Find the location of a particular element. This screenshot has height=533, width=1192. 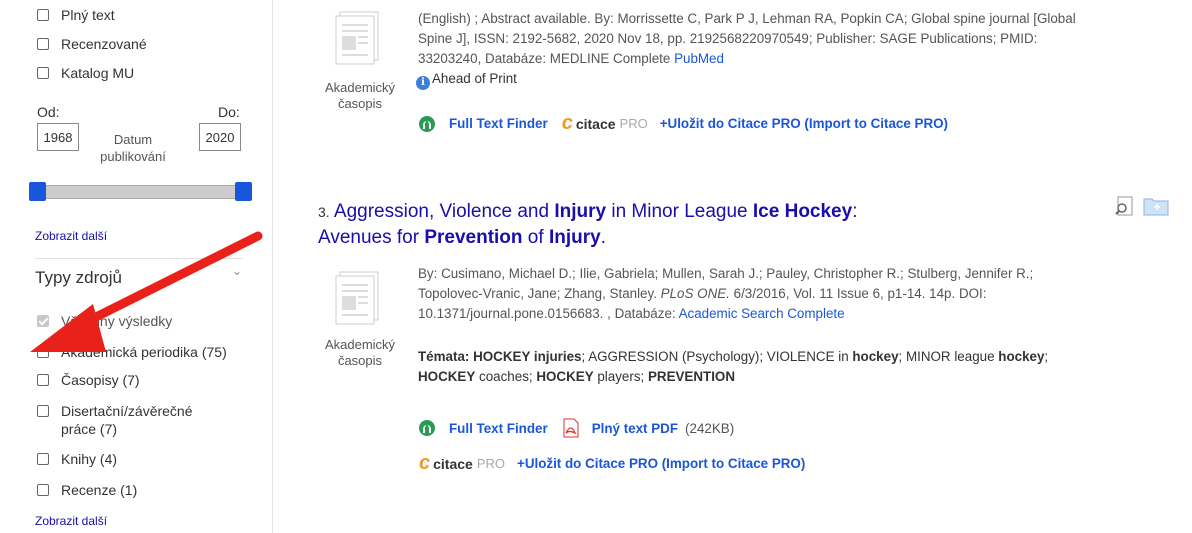

date-caption-line2: publikování is located at coordinates (133, 156).